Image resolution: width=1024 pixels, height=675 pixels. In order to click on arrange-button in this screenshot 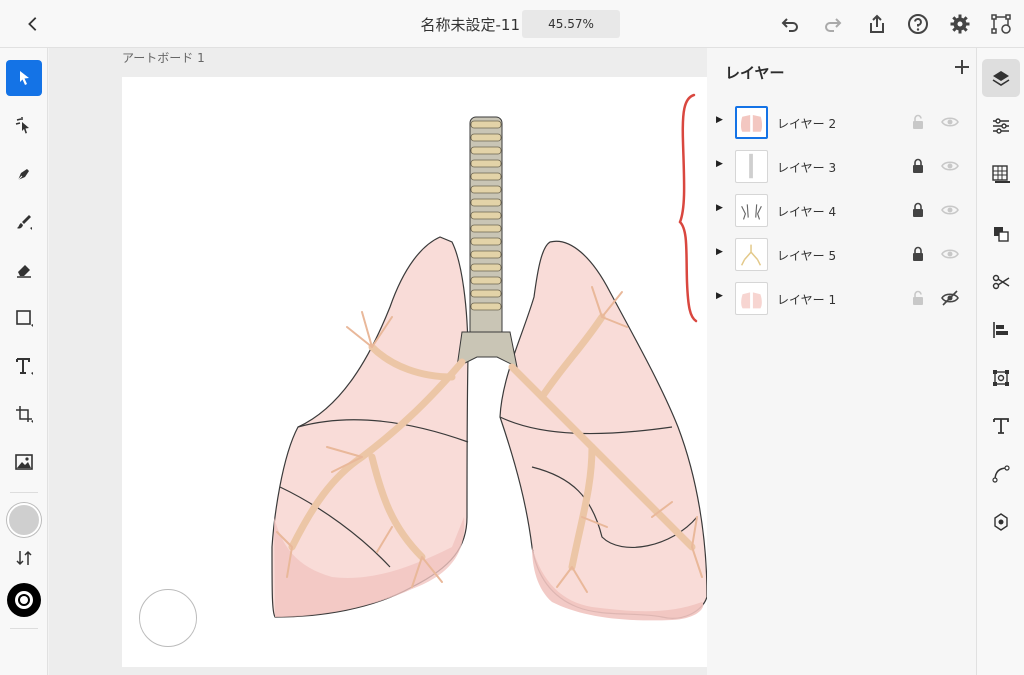, I will do `click(1001, 234)`.